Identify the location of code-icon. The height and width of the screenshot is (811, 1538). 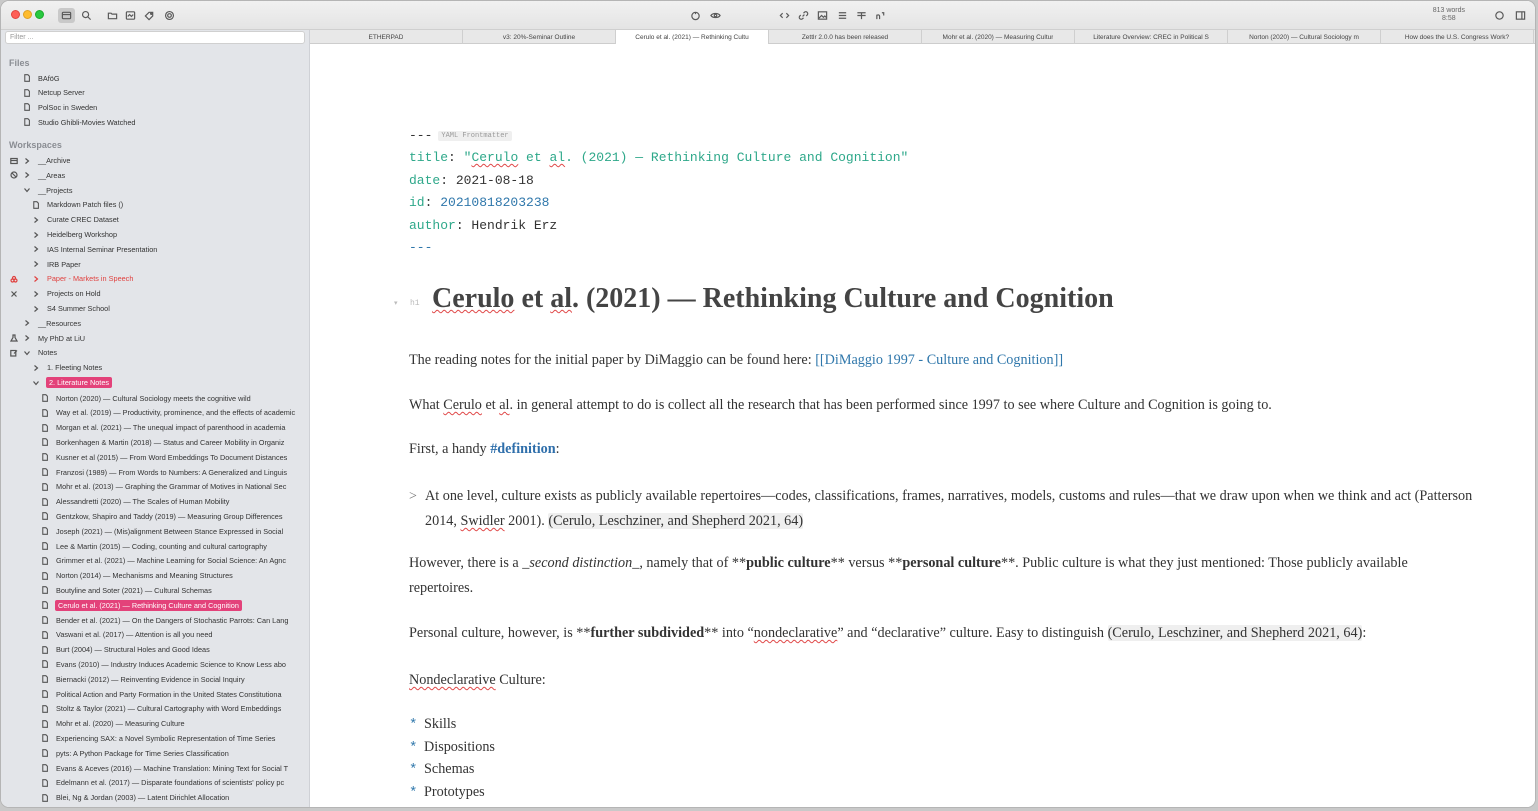
(784, 15).